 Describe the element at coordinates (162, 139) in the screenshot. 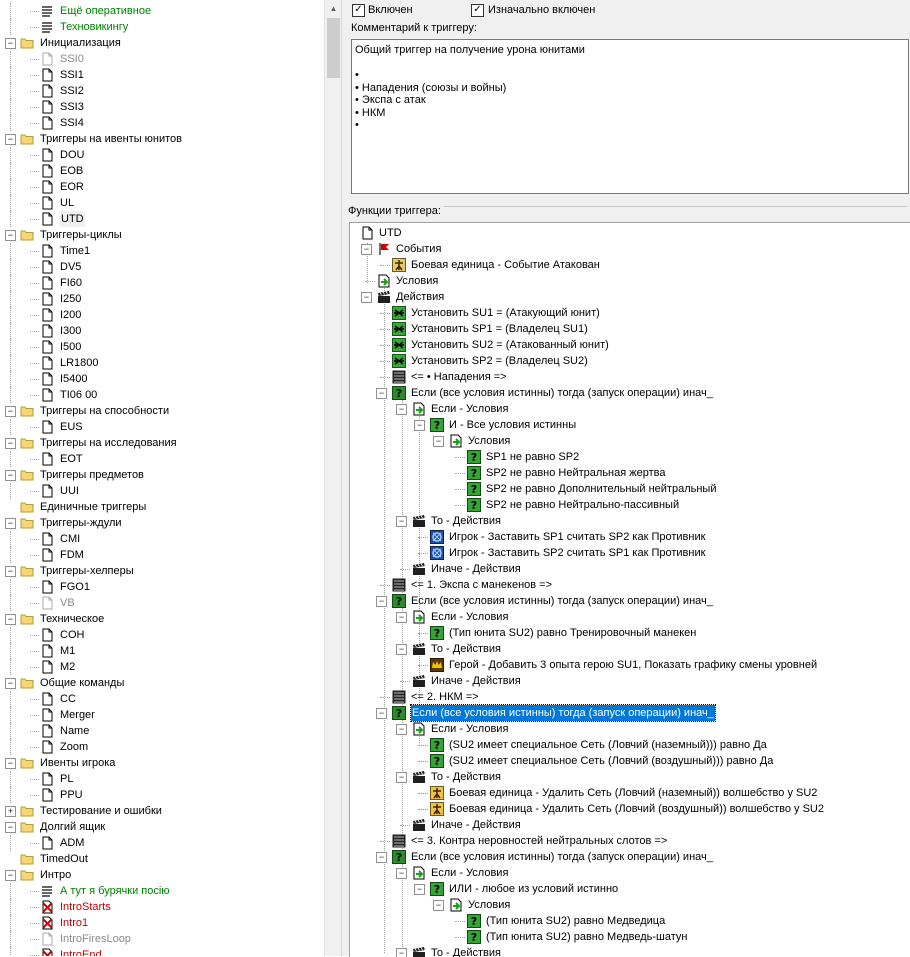

I see `tree-item: − Триггеры на ивенты юнитов` at that location.